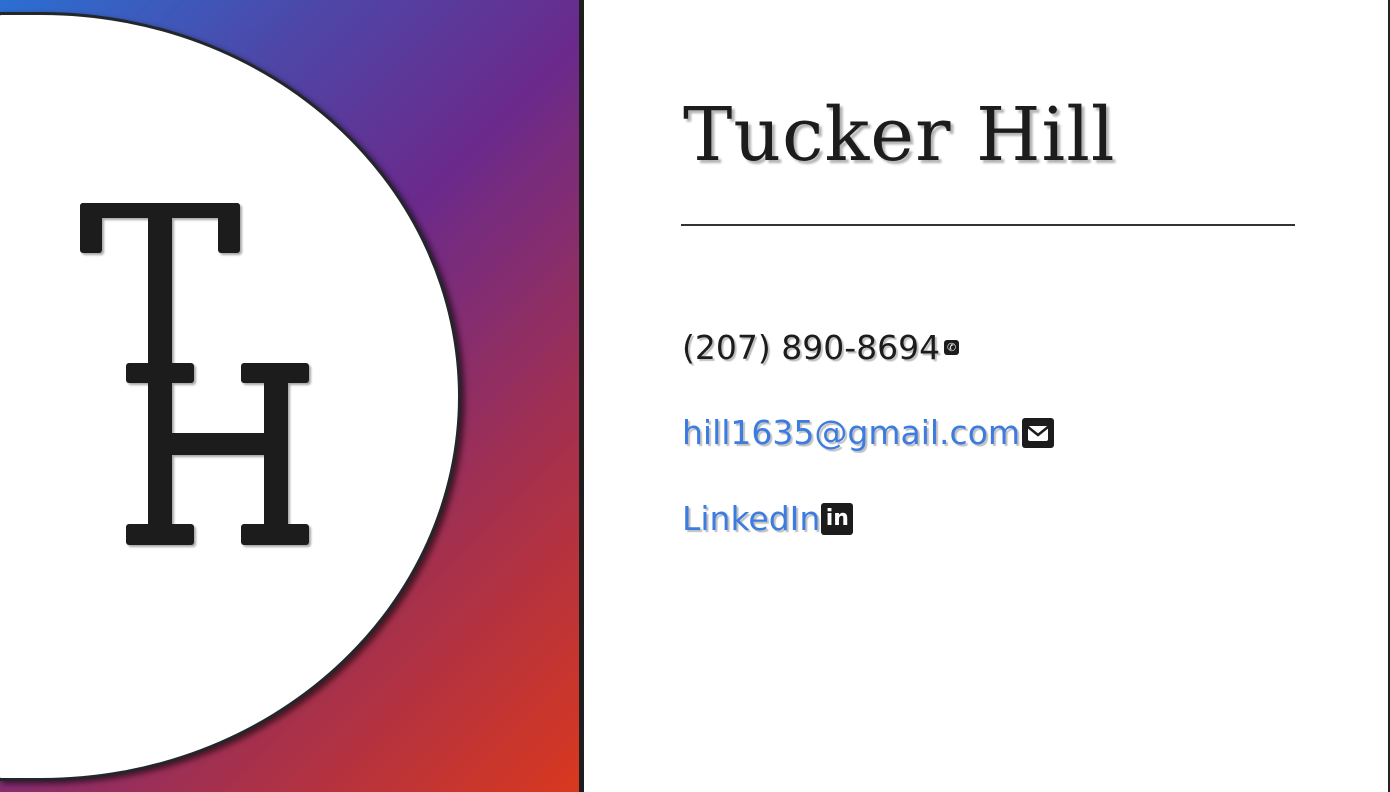 Image resolution: width=1390 pixels, height=792 pixels. What do you see at coordinates (899, 135) in the screenshot?
I see `page-title: Tucker Hill` at bounding box center [899, 135].